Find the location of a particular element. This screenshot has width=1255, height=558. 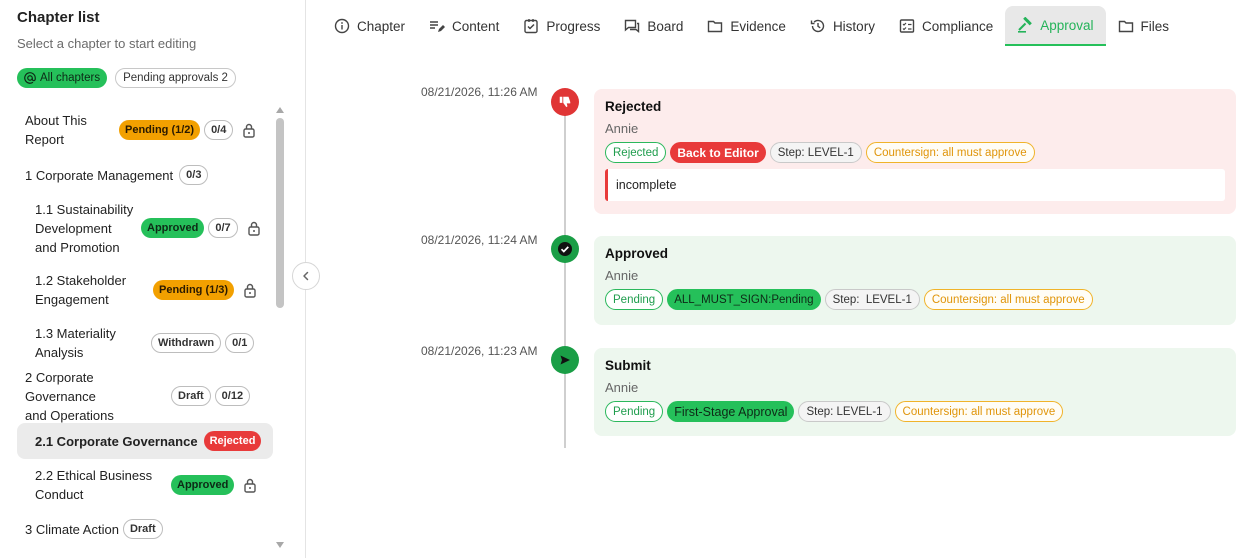

scroll-thumb is located at coordinates (280, 213).